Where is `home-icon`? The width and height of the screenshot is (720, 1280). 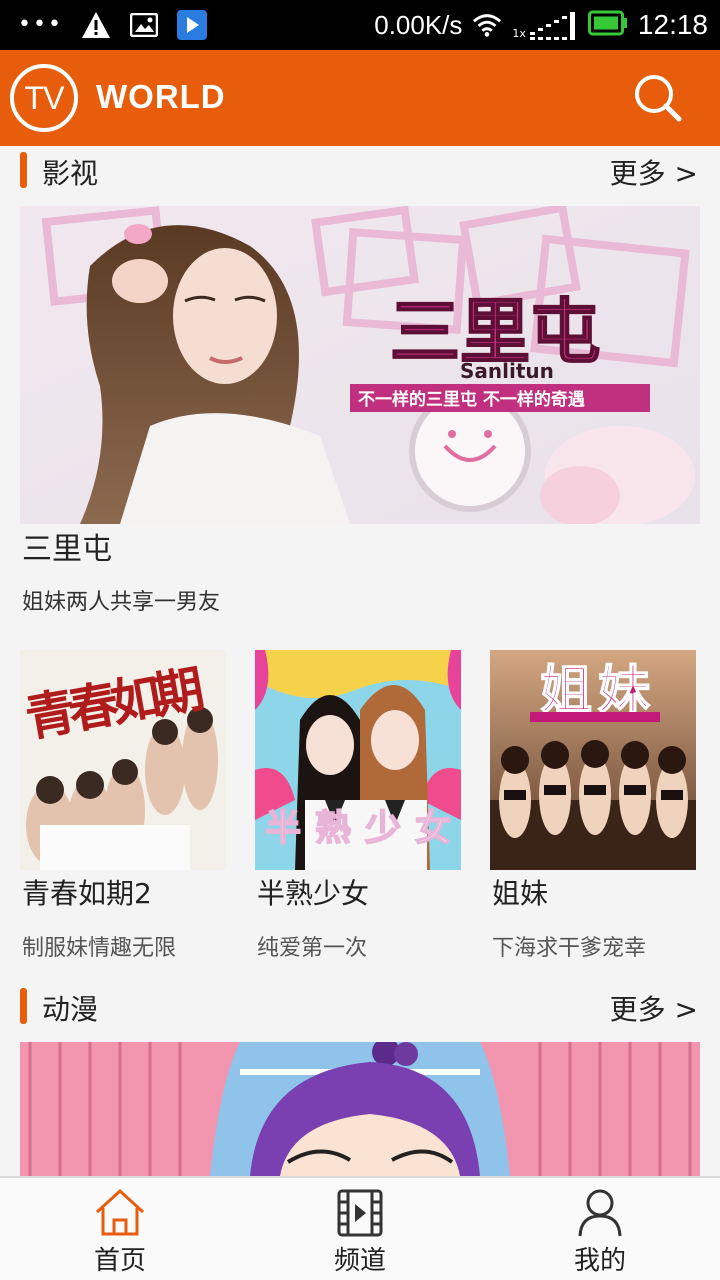 home-icon is located at coordinates (120, 1213).